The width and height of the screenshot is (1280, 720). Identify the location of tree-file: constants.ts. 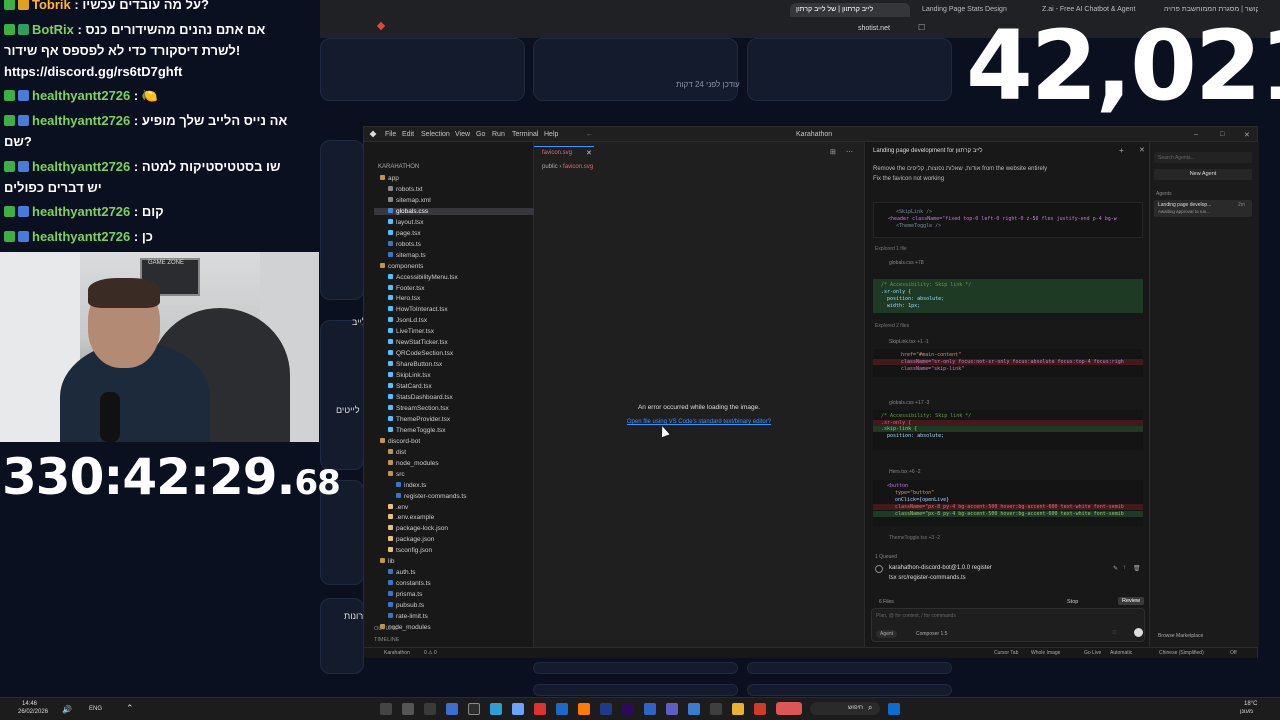
(454, 583).